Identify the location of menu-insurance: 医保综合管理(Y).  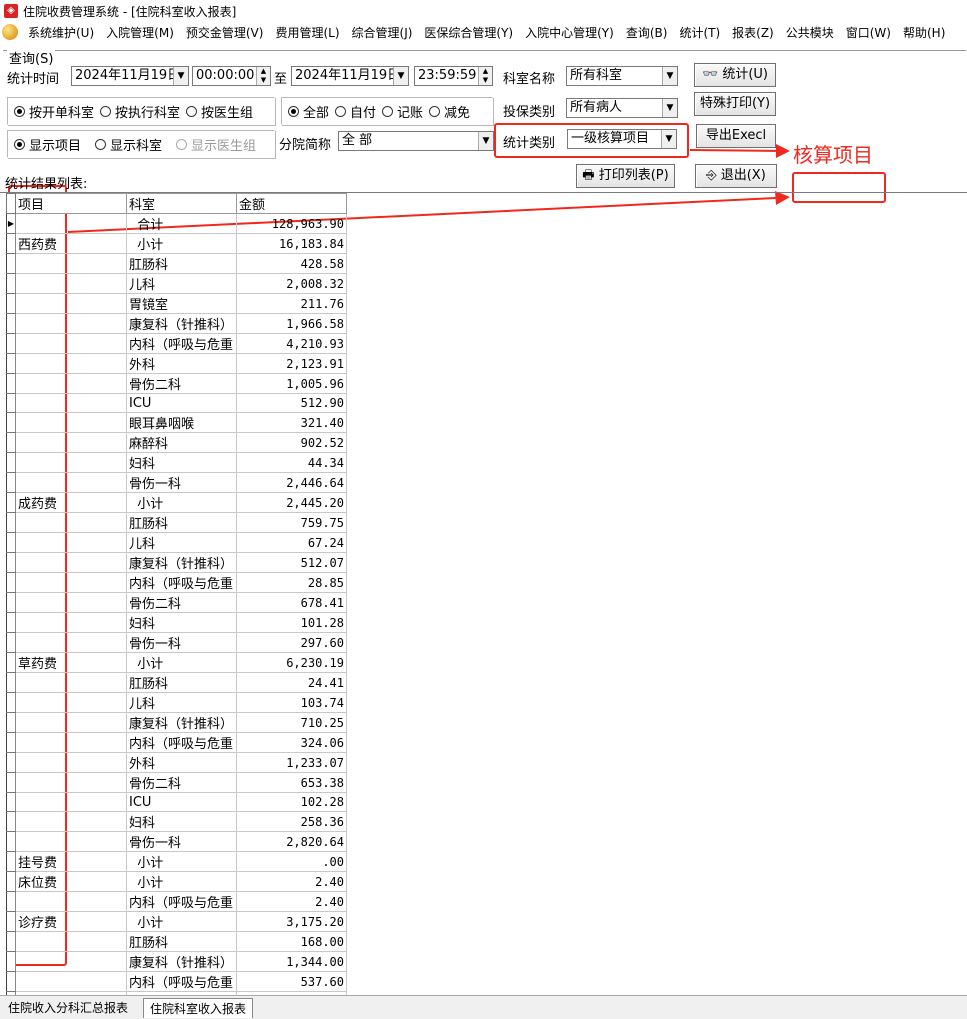
(468, 32).